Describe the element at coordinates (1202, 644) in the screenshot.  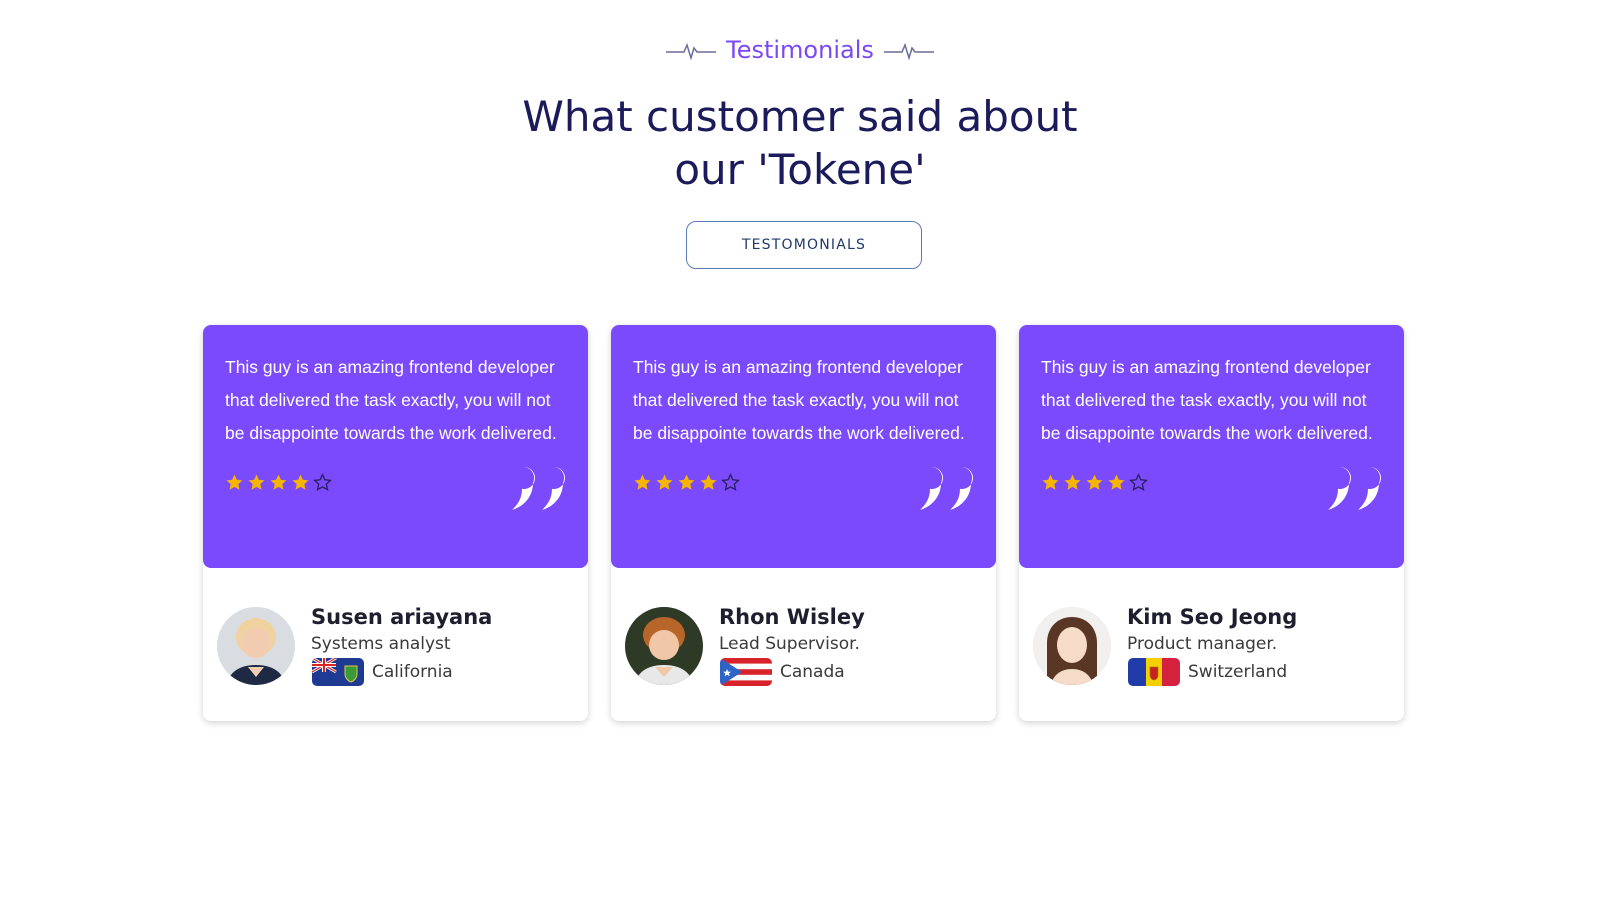
I see `person-role: Product manager.` at that location.